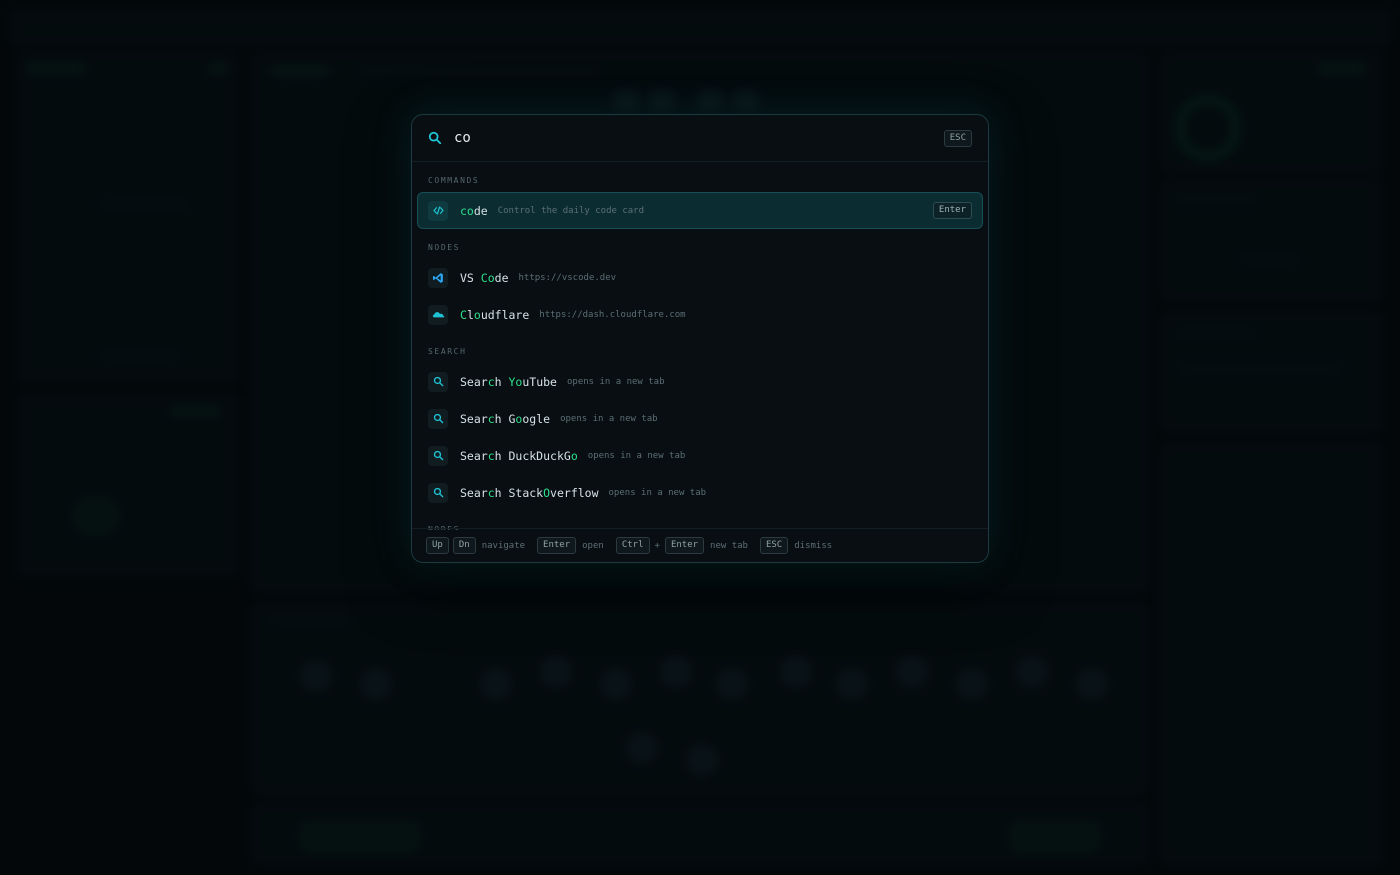 Image resolution: width=1400 pixels, height=875 pixels. What do you see at coordinates (729, 545) in the screenshot?
I see `new-tab-hint: new tab` at bounding box center [729, 545].